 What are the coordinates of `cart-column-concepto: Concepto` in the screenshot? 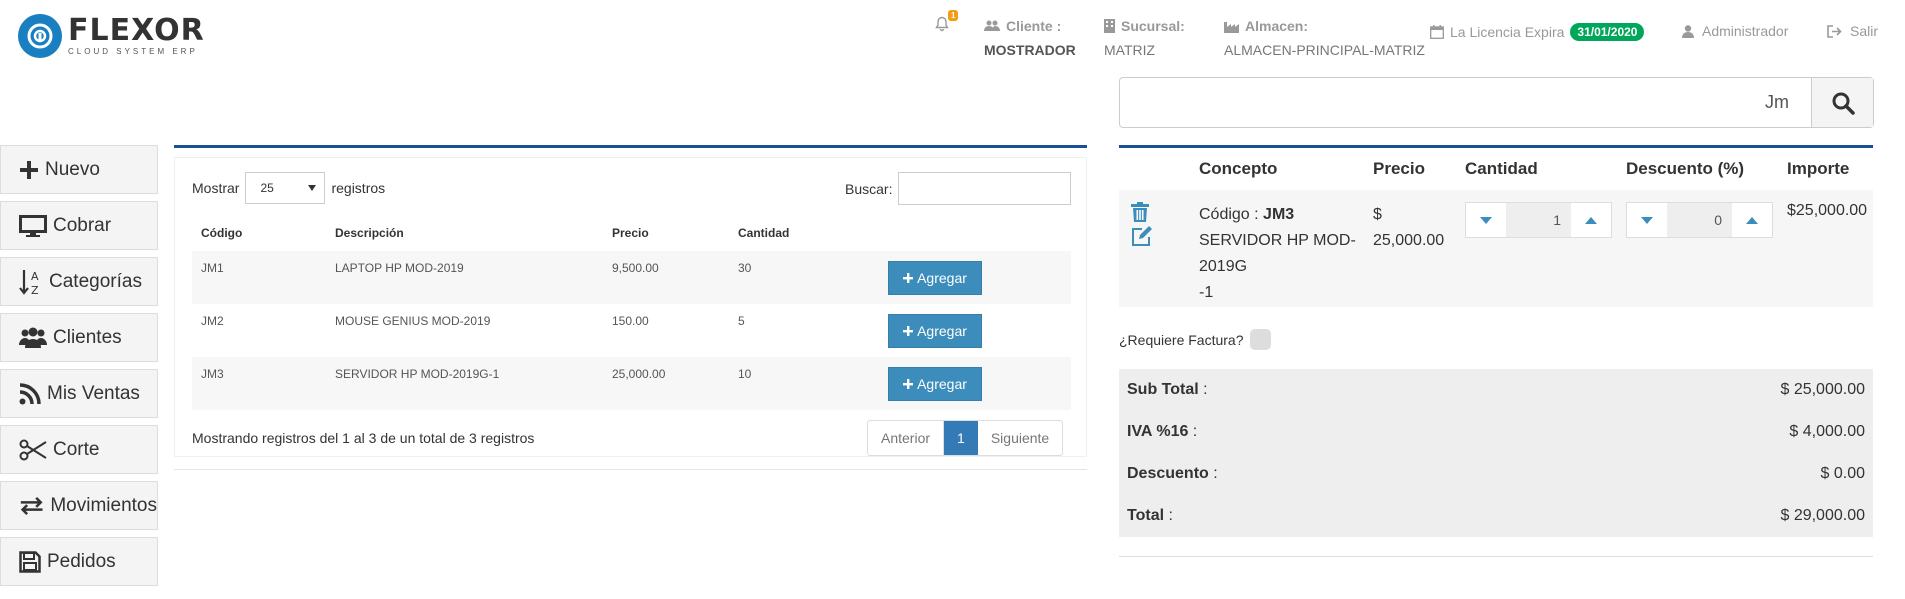 It's located at (1238, 168).